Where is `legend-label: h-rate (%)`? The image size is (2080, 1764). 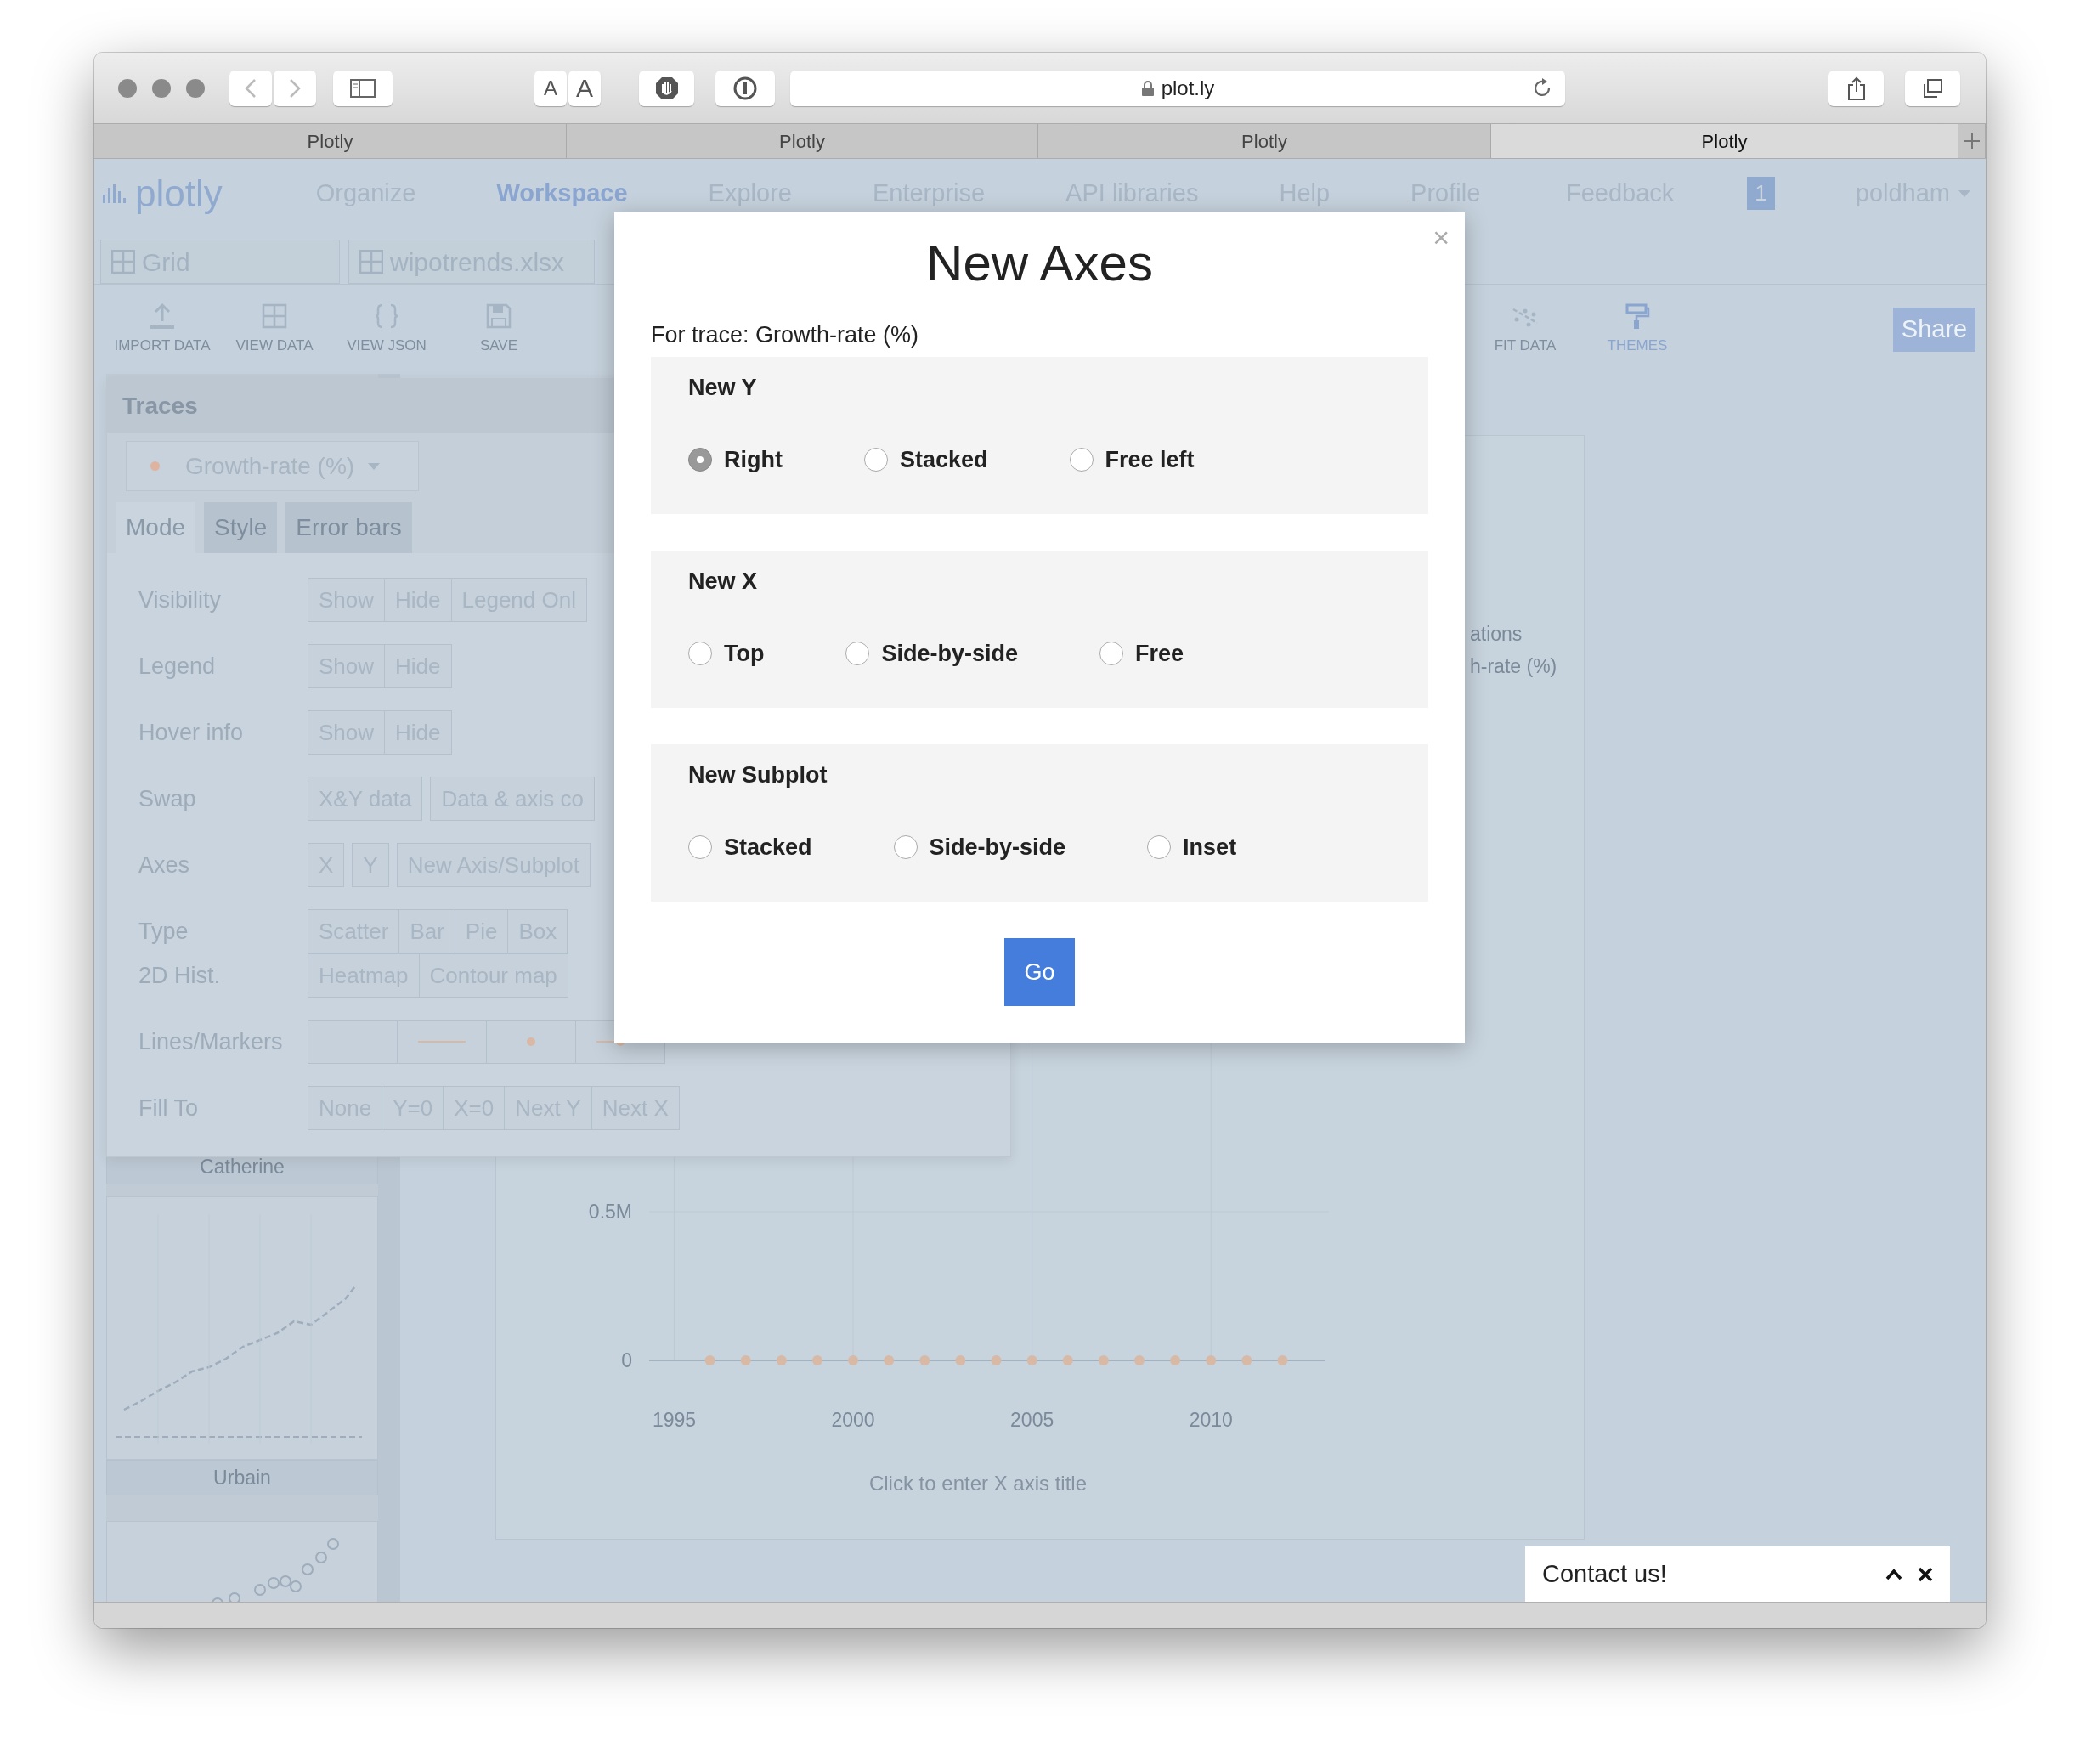
legend-label: h-rate (%) is located at coordinates (1513, 666).